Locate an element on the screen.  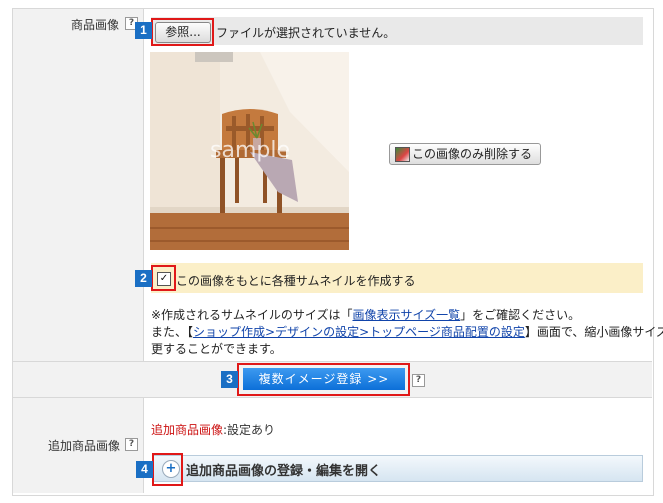
thumbnail-note-line1: ※作成されるサムネイルのサイズは「画像表示サイズ一覧」をご確認ください。 is located at coordinates (366, 315).